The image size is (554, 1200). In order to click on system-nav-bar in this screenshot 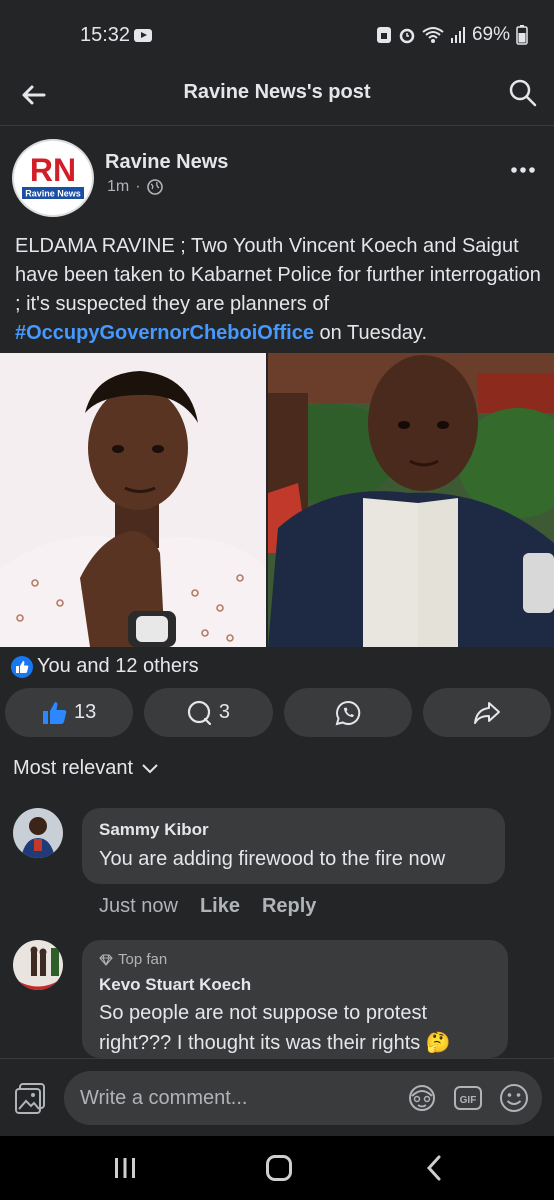, I will do `click(277, 1168)`.